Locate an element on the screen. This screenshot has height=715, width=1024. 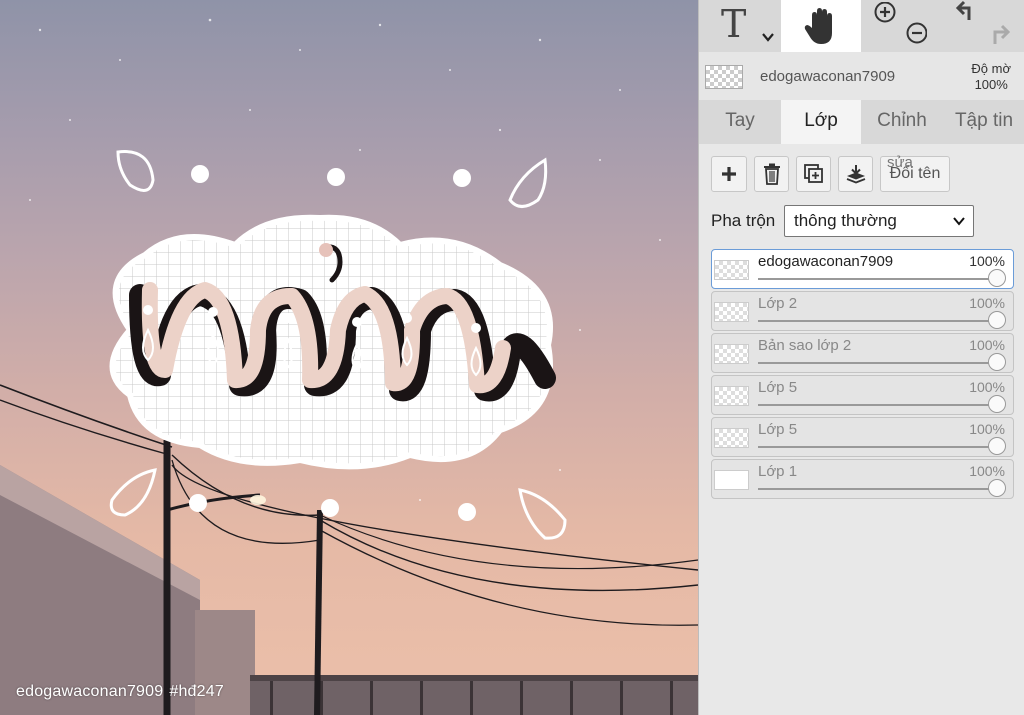
undo-icon is located at coordinates (969, 13).